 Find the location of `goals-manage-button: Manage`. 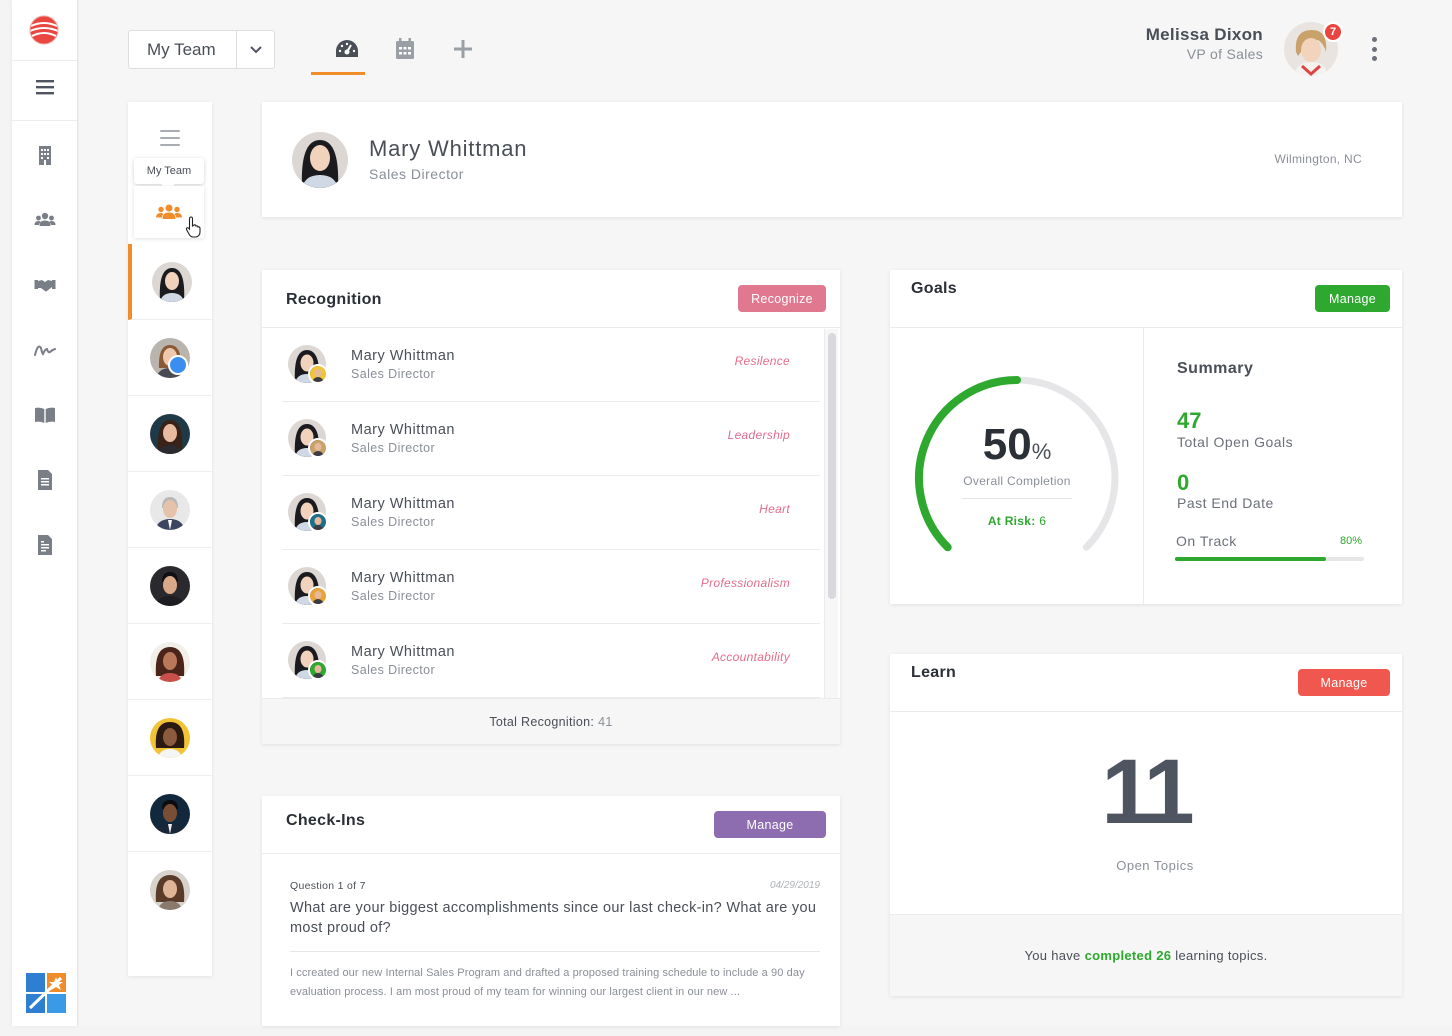

goals-manage-button: Manage is located at coordinates (1352, 298).